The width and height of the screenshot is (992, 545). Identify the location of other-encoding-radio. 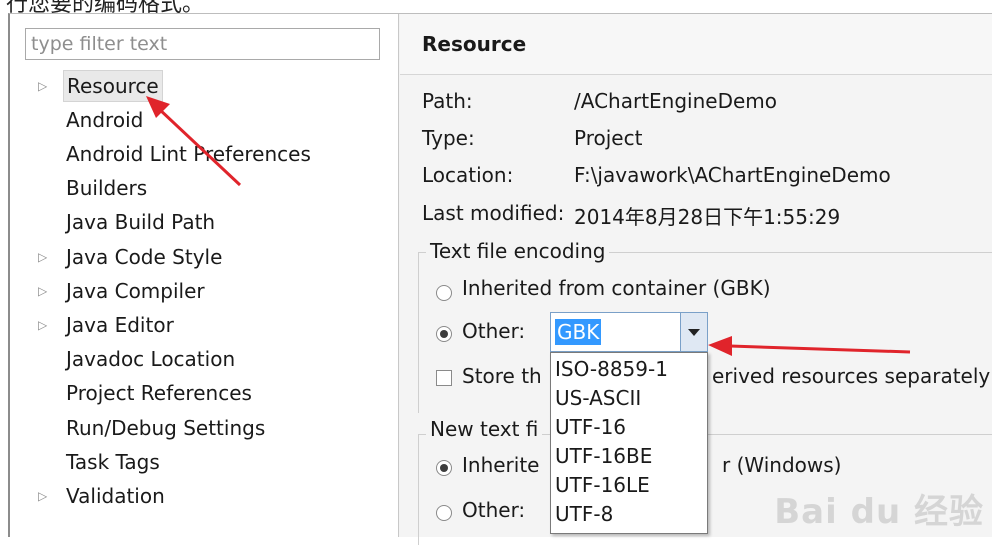
(444, 334).